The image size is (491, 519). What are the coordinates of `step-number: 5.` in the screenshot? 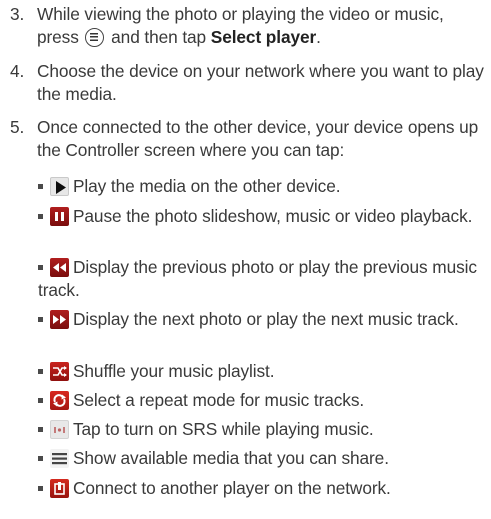 It's located at (17, 127).